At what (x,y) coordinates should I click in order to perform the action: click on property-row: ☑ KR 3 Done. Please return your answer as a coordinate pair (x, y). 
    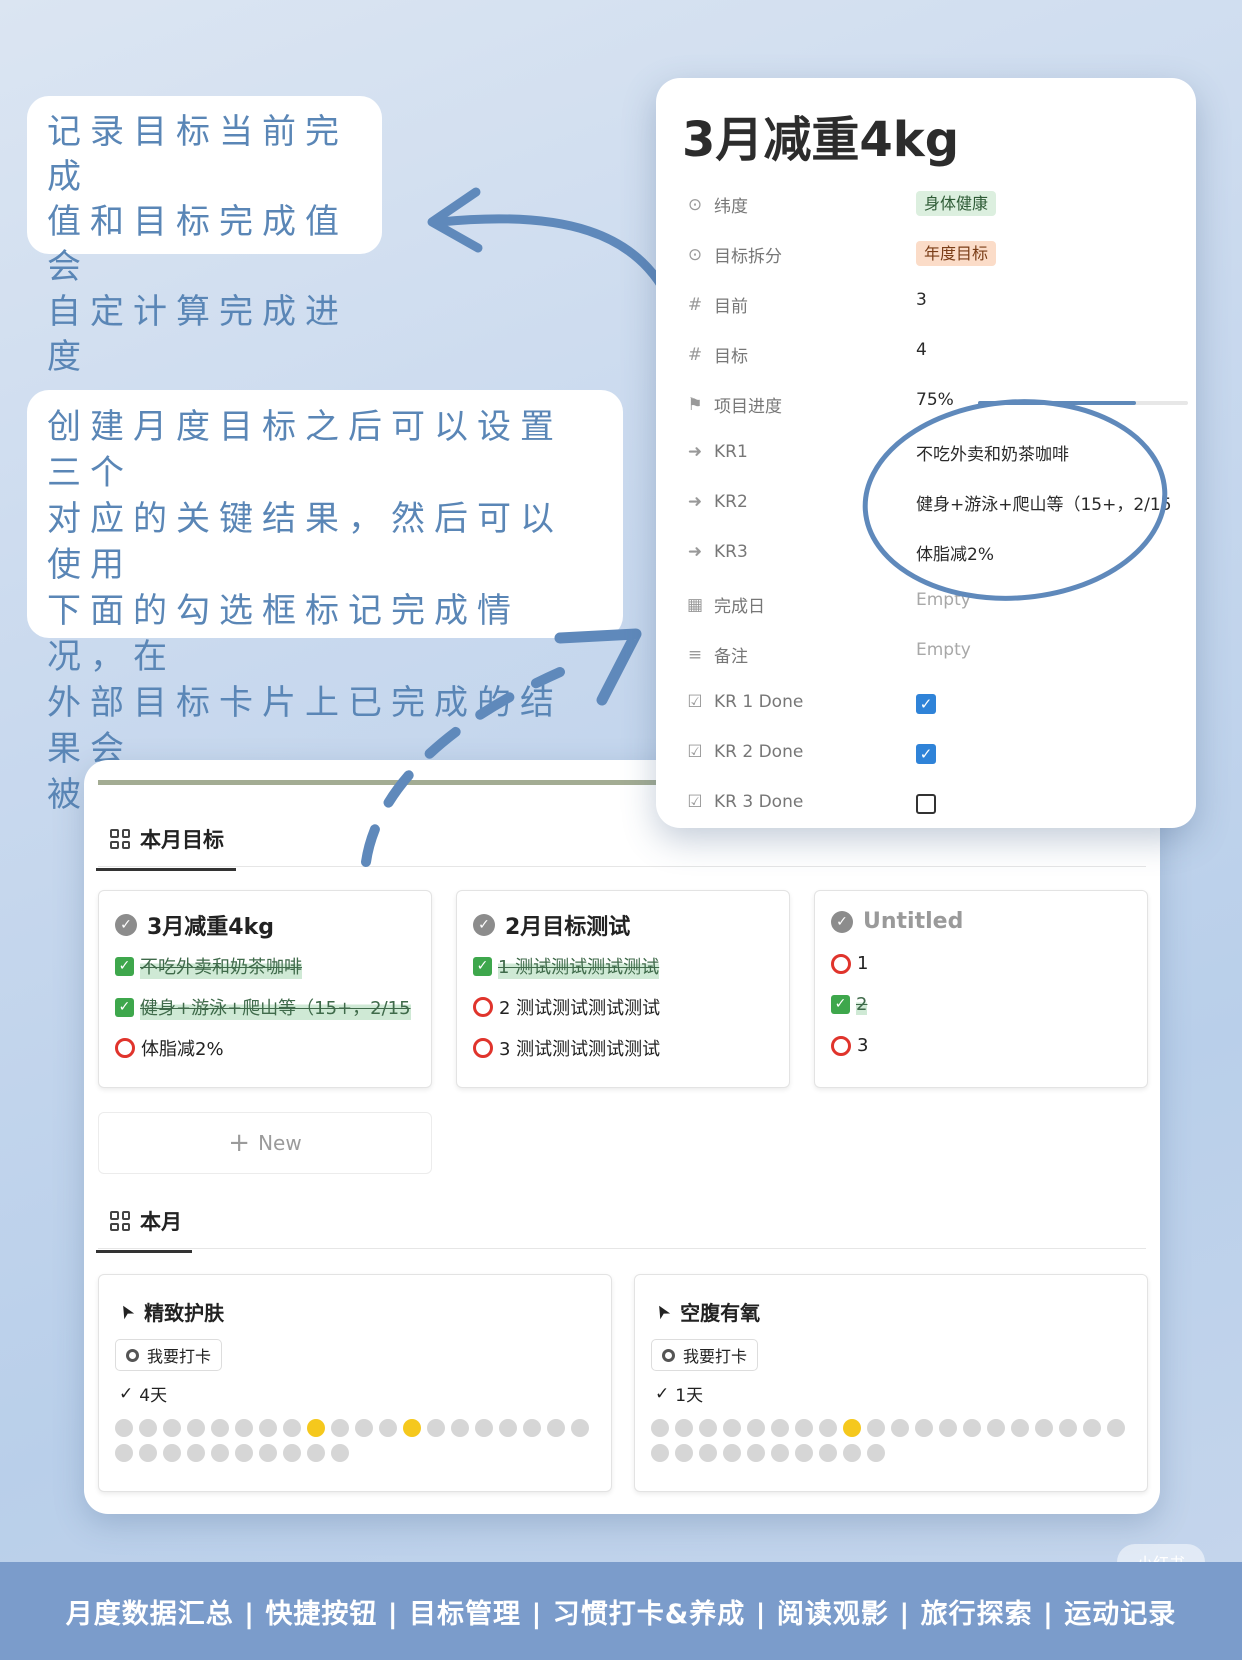
    Looking at the image, I should click on (931, 804).